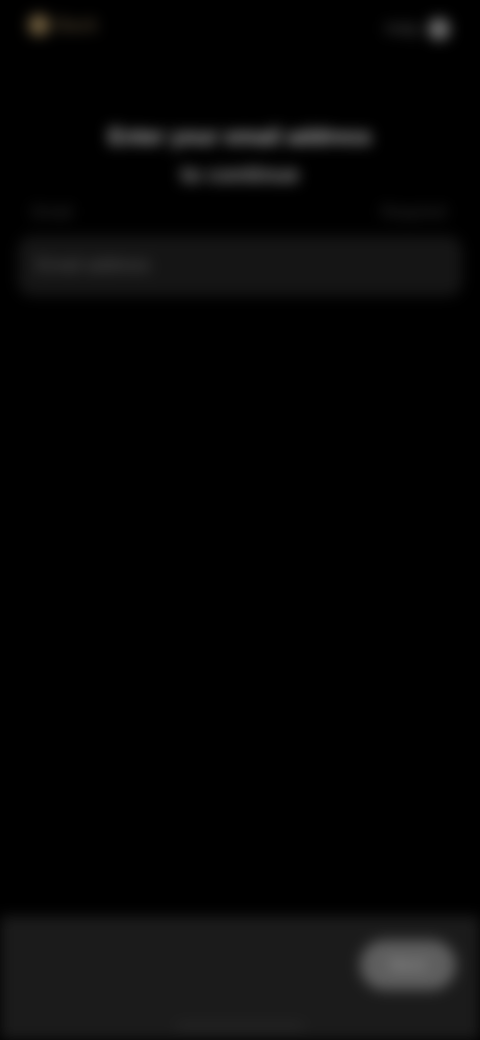  I want to click on top-app-bar: ‹ Back Help, so click(240, 32).